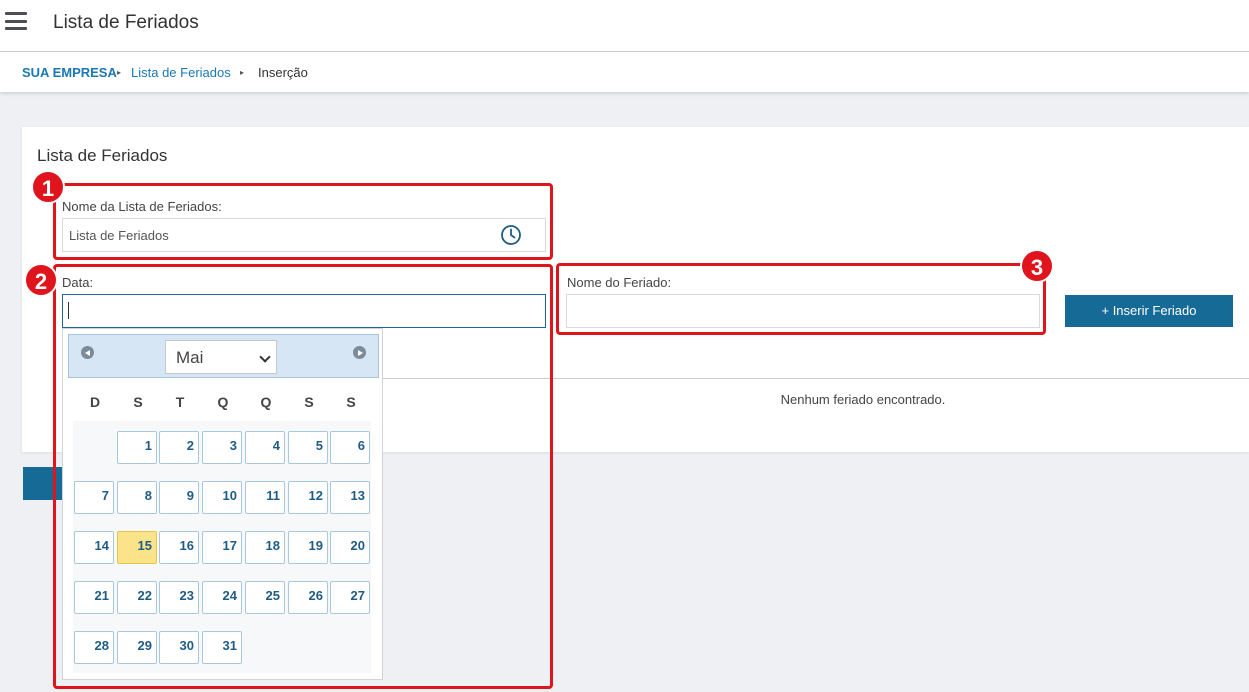 The image size is (1249, 692). I want to click on annotation-number-1: 1, so click(48, 187).